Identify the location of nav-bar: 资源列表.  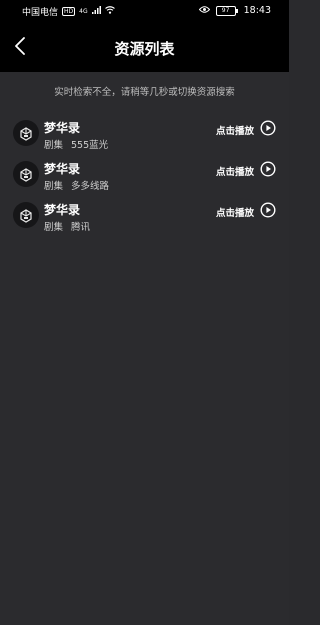
(144, 48).